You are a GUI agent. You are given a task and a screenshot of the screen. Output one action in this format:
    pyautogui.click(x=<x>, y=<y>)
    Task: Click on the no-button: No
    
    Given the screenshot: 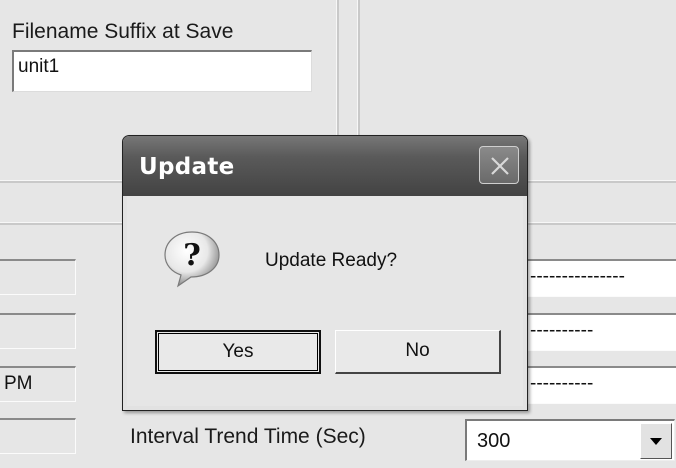 What is the action you would take?
    pyautogui.click(x=418, y=352)
    